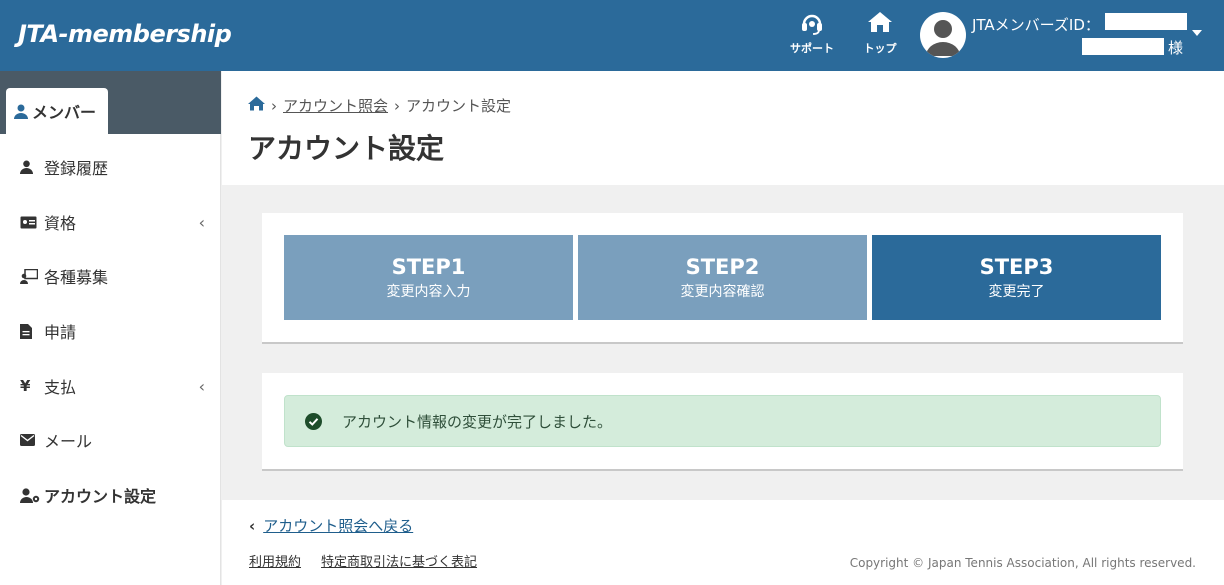 Image resolution: width=1224 pixels, height=585 pixels. Describe the element at coordinates (1176, 48) in the screenshot. I see `honorific-text: 様` at that location.